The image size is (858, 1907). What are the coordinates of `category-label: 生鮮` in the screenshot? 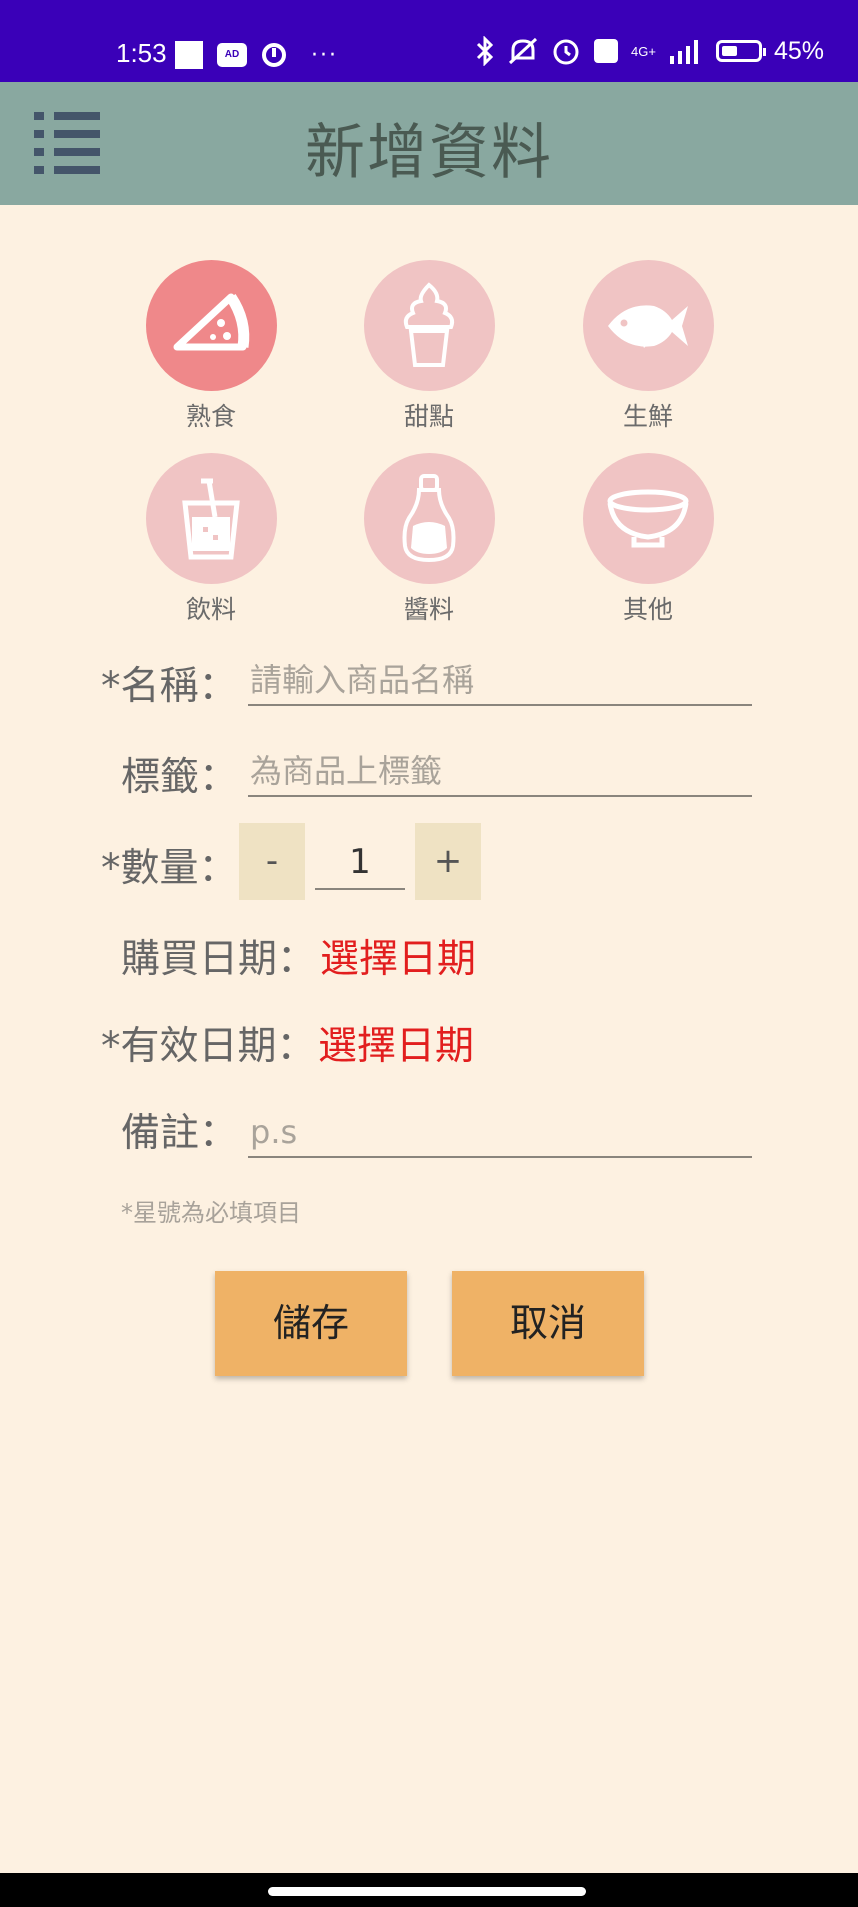 It's located at (647, 416).